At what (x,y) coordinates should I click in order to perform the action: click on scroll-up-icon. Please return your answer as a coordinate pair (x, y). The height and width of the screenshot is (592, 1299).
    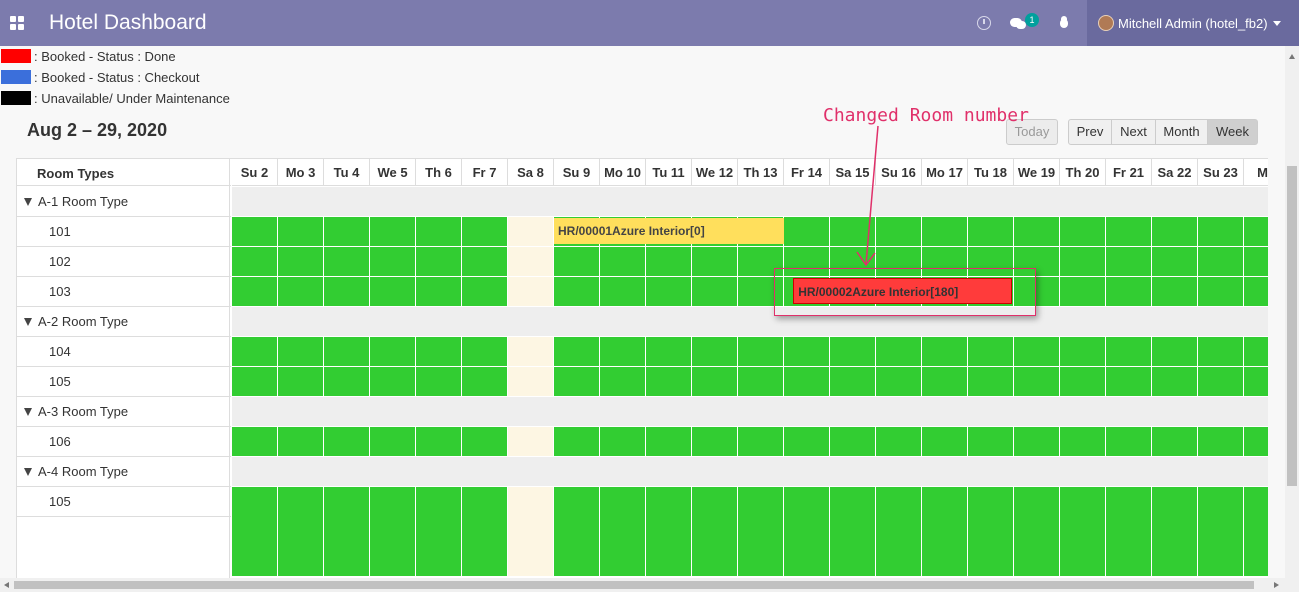
    Looking at the image, I should click on (1292, 56).